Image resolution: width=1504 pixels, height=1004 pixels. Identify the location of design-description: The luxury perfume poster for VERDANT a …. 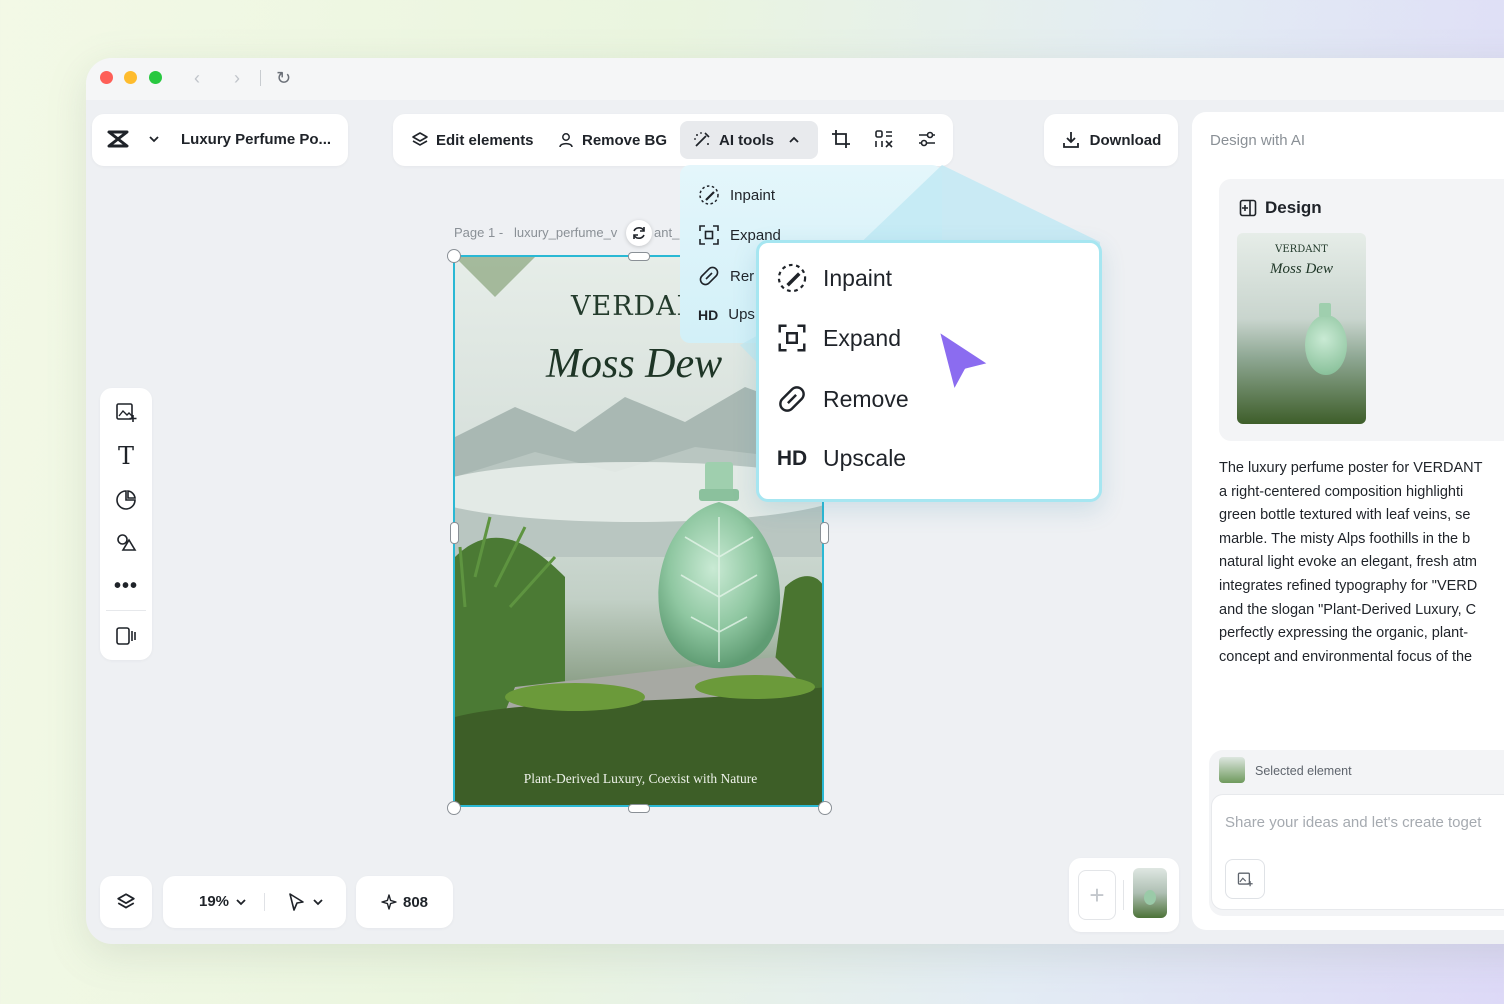
(1361, 563).